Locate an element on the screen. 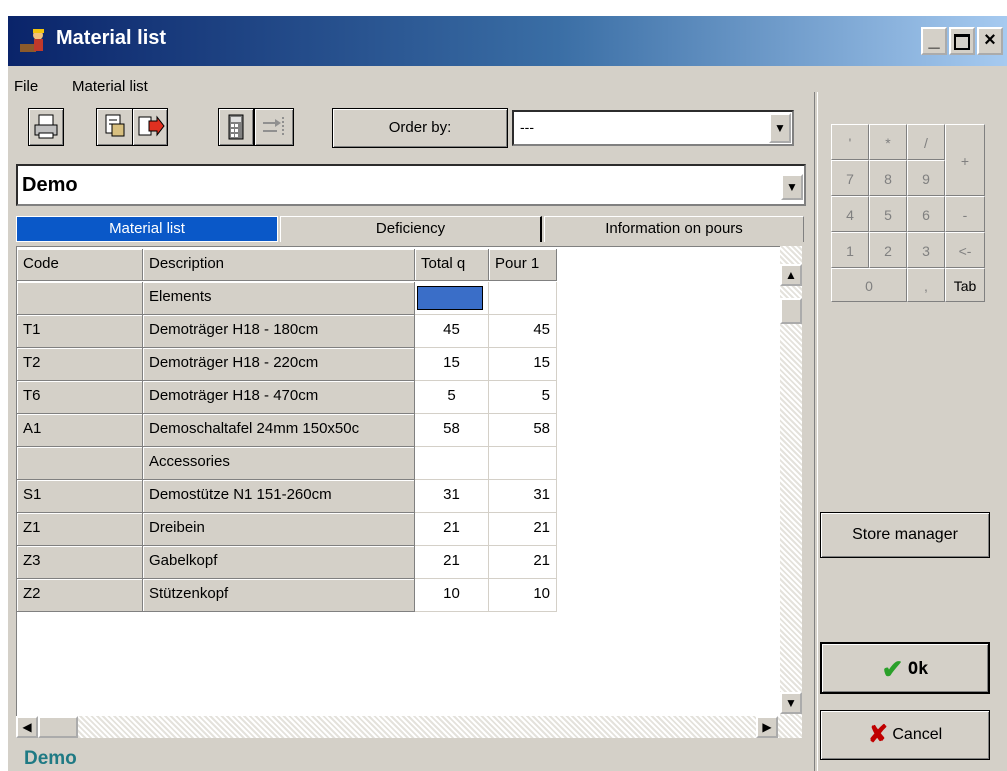 This screenshot has height=771, width=1007. tab-deficiency: Deficiency is located at coordinates (411, 229).